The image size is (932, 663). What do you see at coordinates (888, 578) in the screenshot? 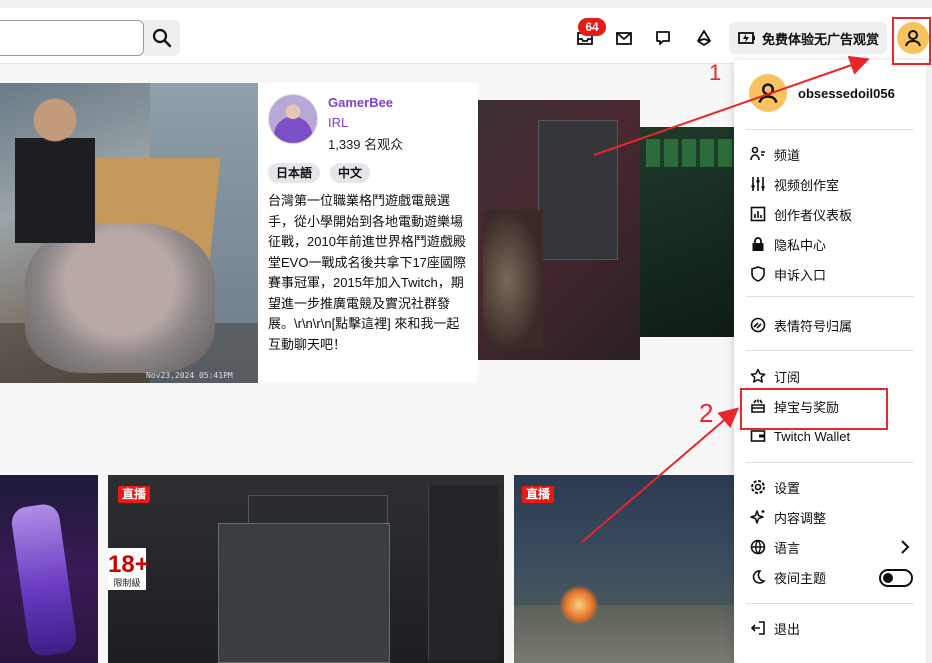
I see `toggle-knob` at bounding box center [888, 578].